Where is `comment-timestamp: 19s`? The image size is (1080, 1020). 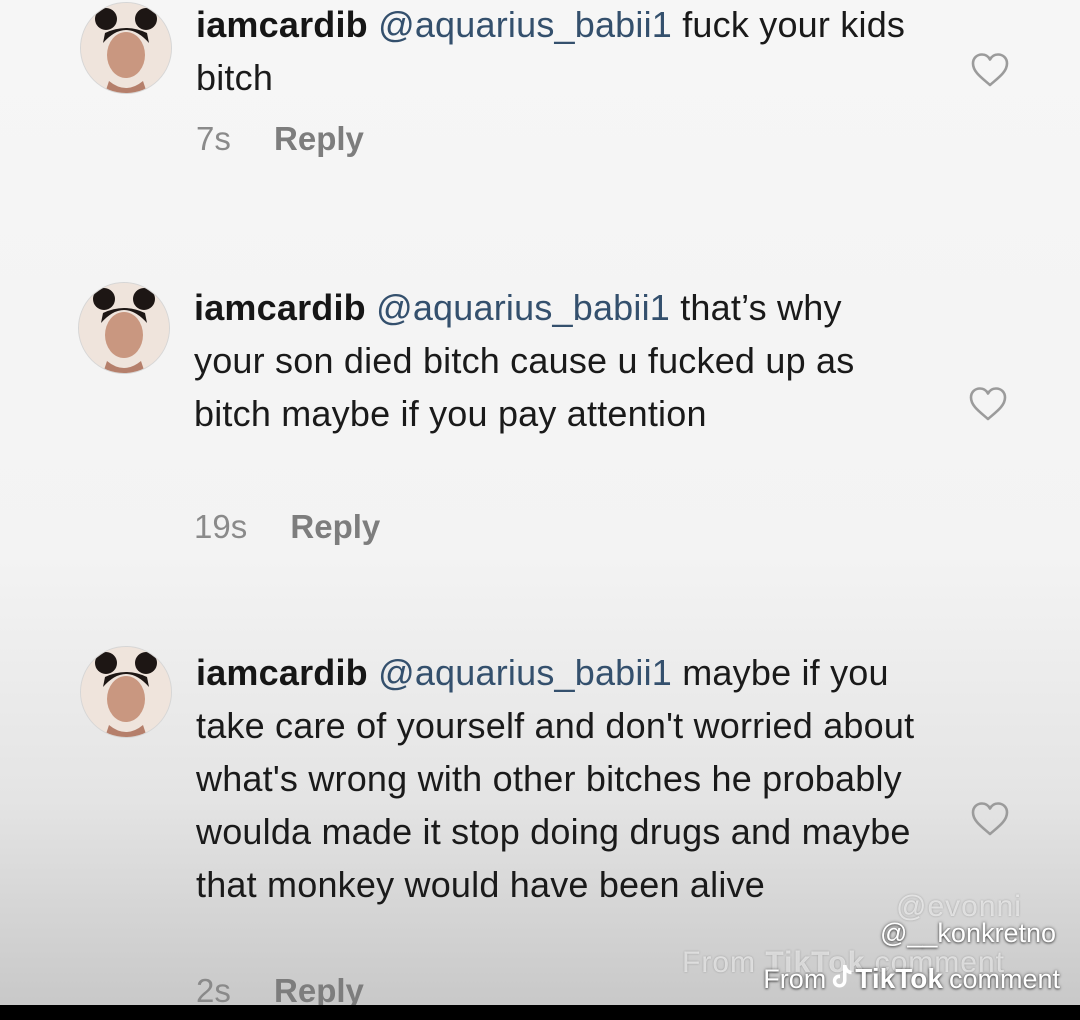
comment-timestamp: 19s is located at coordinates (221, 526).